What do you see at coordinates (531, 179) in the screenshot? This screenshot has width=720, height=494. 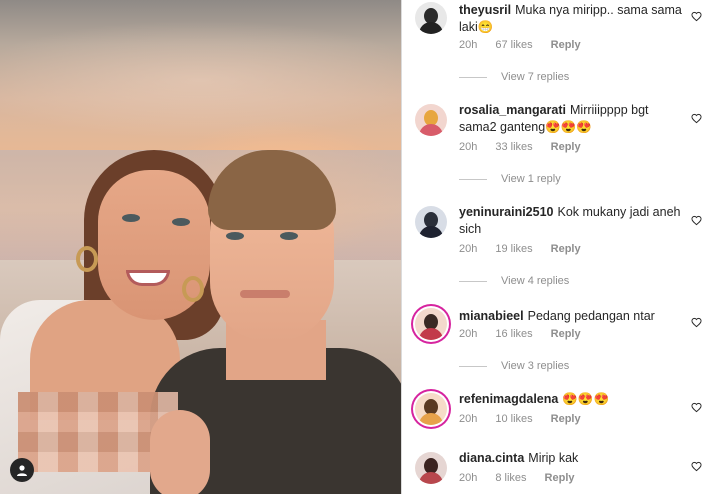 I see `view-replies-label: View 1 reply` at bounding box center [531, 179].